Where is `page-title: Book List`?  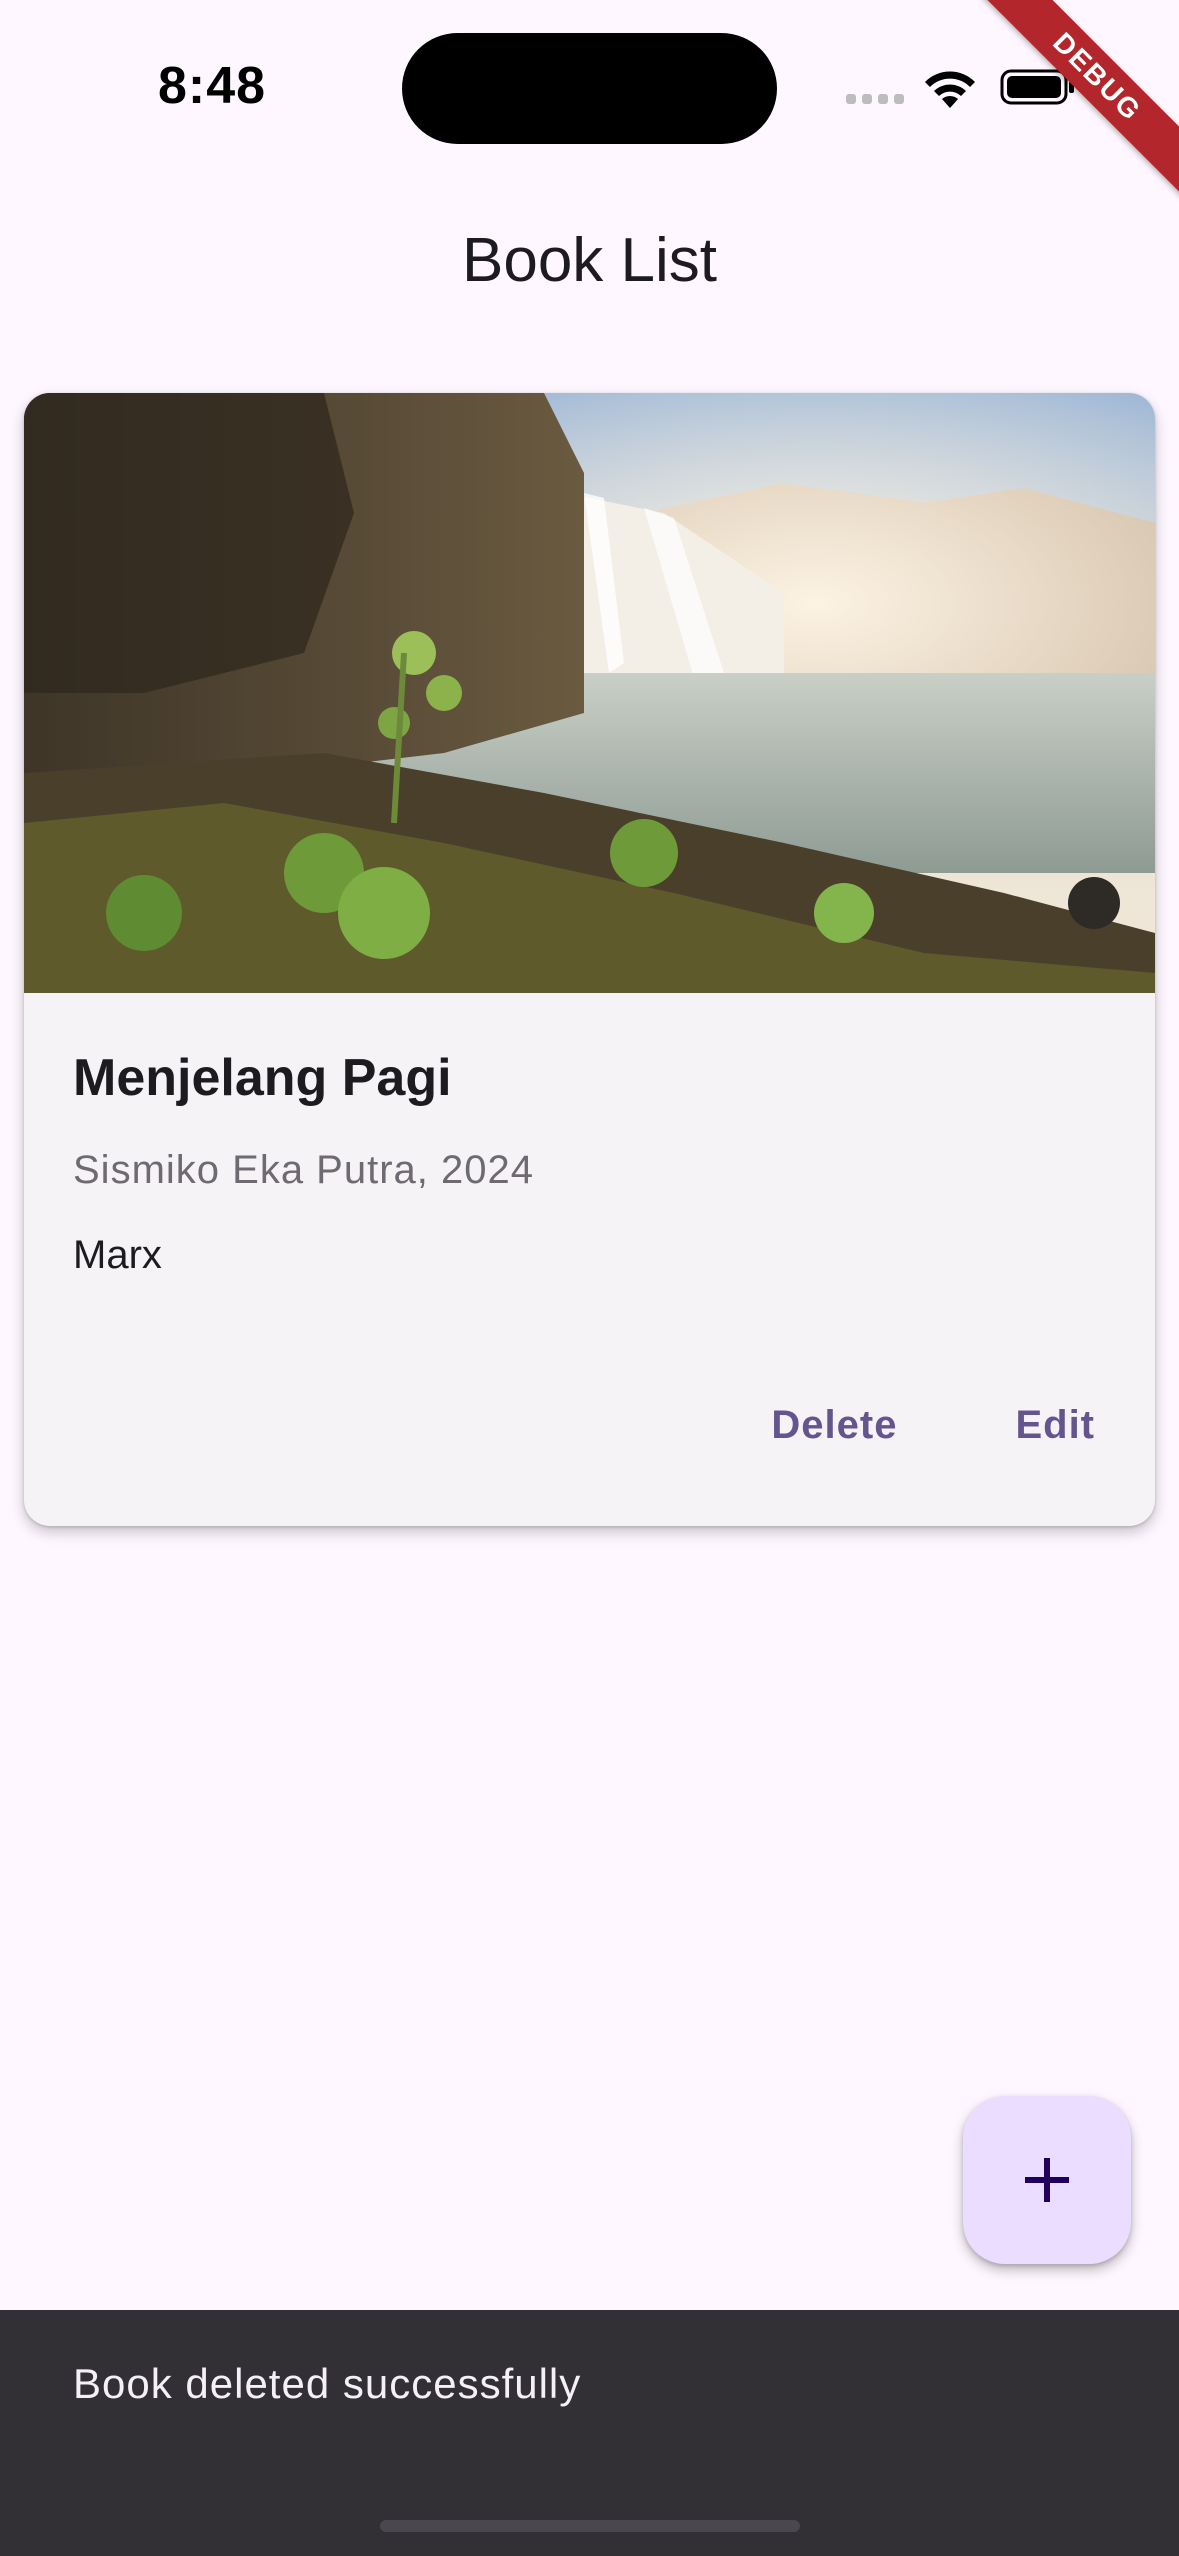
page-title: Book List is located at coordinates (589, 260).